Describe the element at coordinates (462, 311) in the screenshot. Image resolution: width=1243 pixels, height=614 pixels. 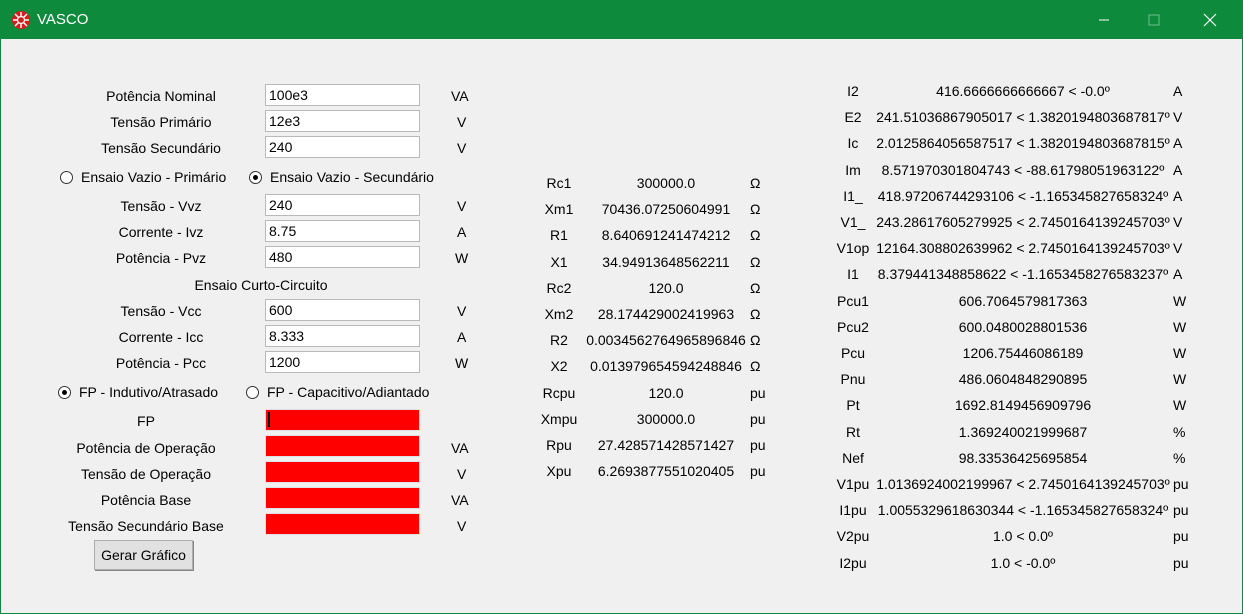
I see `vcc-unit: V` at that location.